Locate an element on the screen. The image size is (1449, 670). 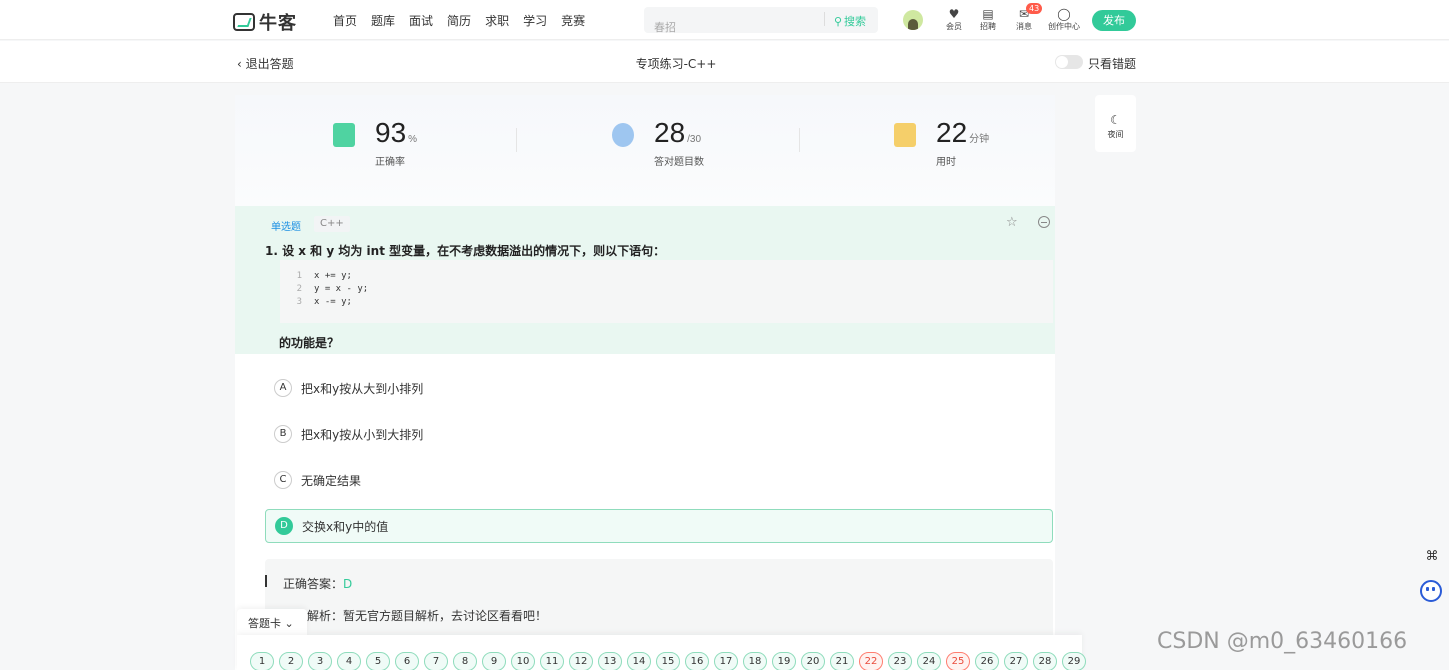
recruit-label: 招聘 is located at coordinates (988, 26).